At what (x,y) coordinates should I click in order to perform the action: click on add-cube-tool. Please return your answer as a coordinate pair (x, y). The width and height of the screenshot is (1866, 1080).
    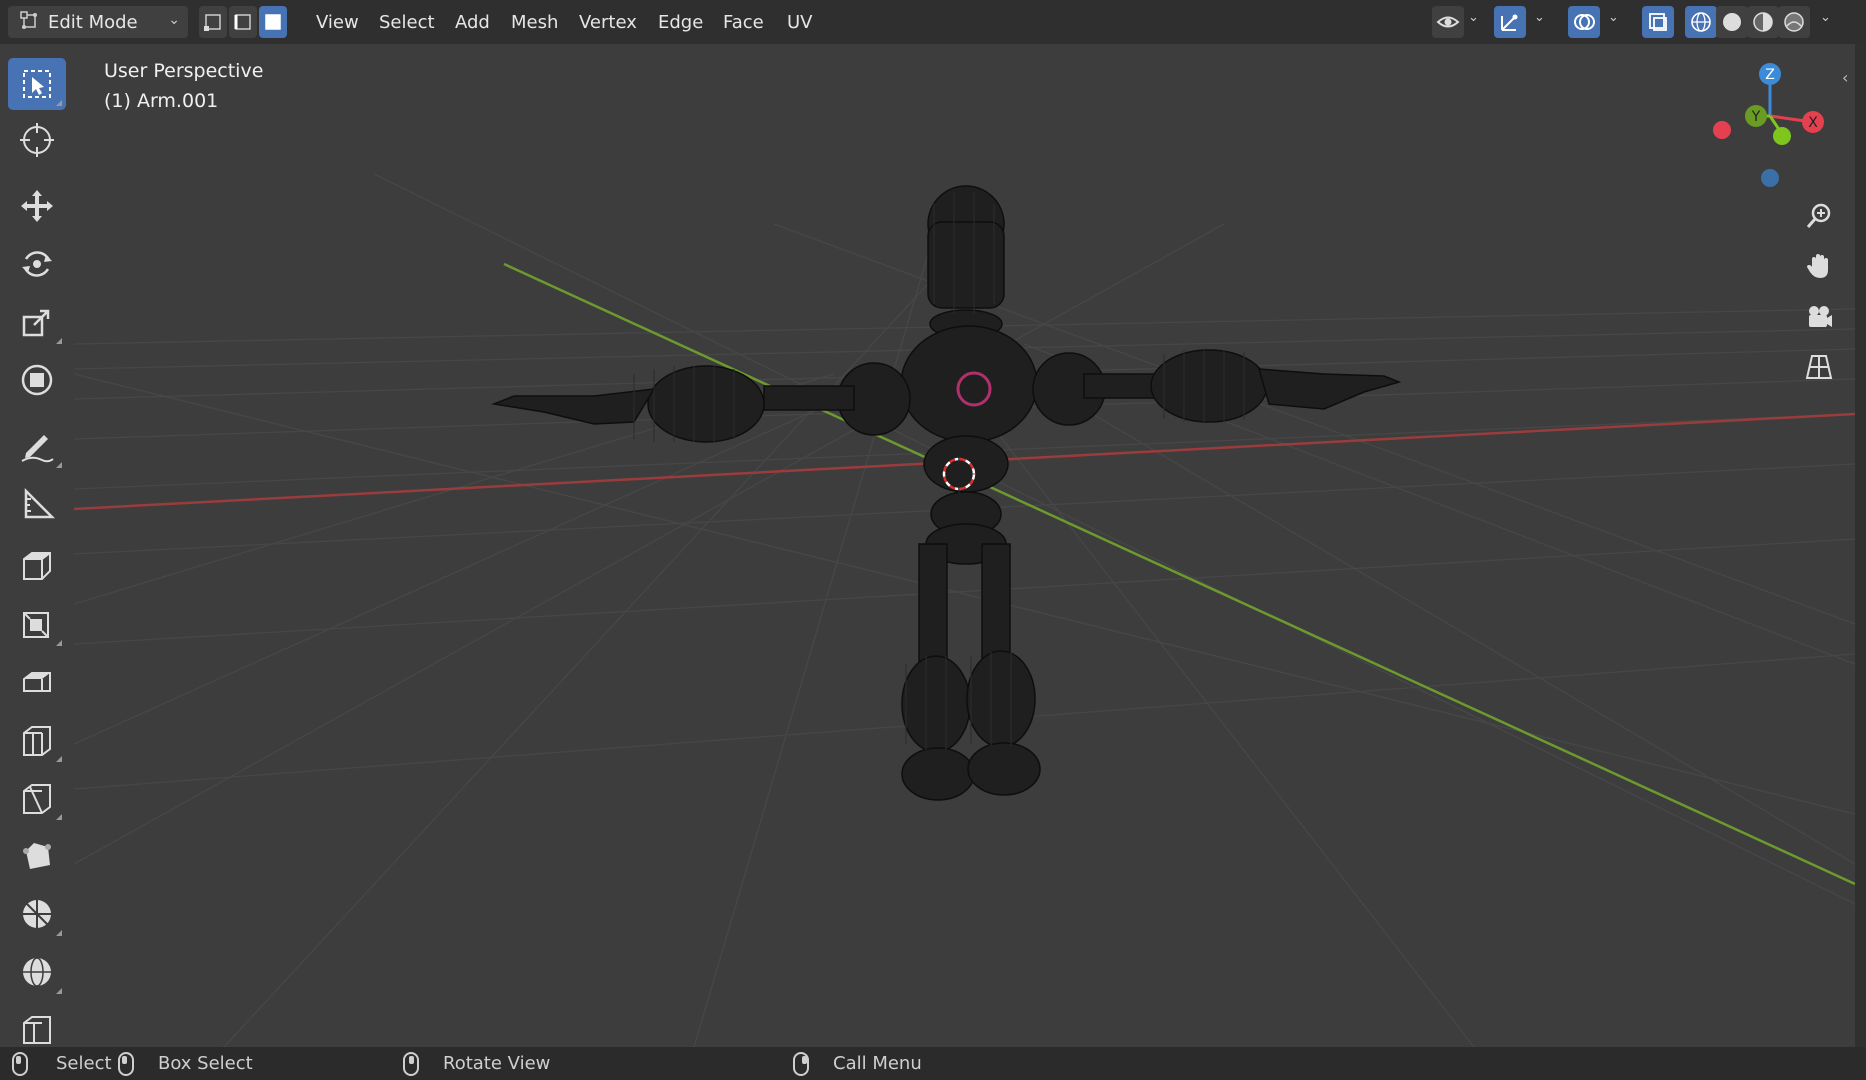
    Looking at the image, I should click on (37, 566).